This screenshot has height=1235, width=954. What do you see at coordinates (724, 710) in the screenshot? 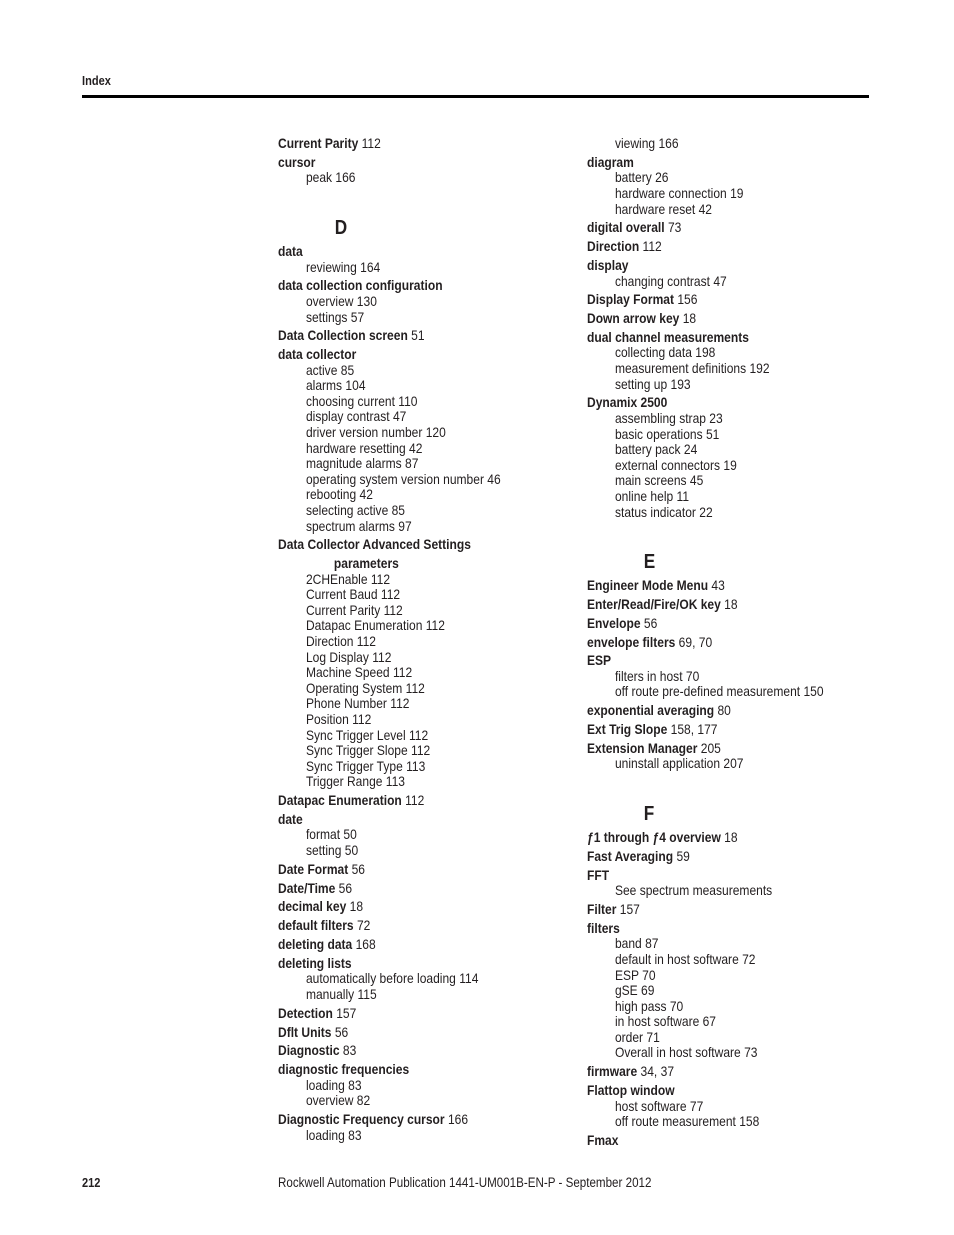
I see `page-reference: 80` at bounding box center [724, 710].